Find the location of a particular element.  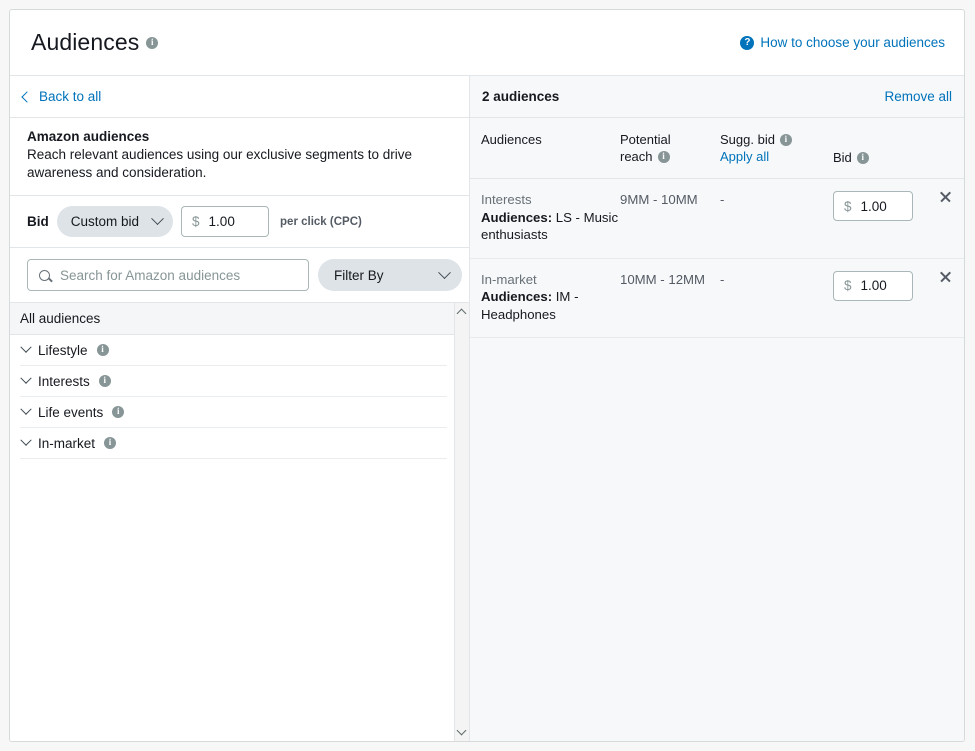

category-label: Life events is located at coordinates (71, 412).